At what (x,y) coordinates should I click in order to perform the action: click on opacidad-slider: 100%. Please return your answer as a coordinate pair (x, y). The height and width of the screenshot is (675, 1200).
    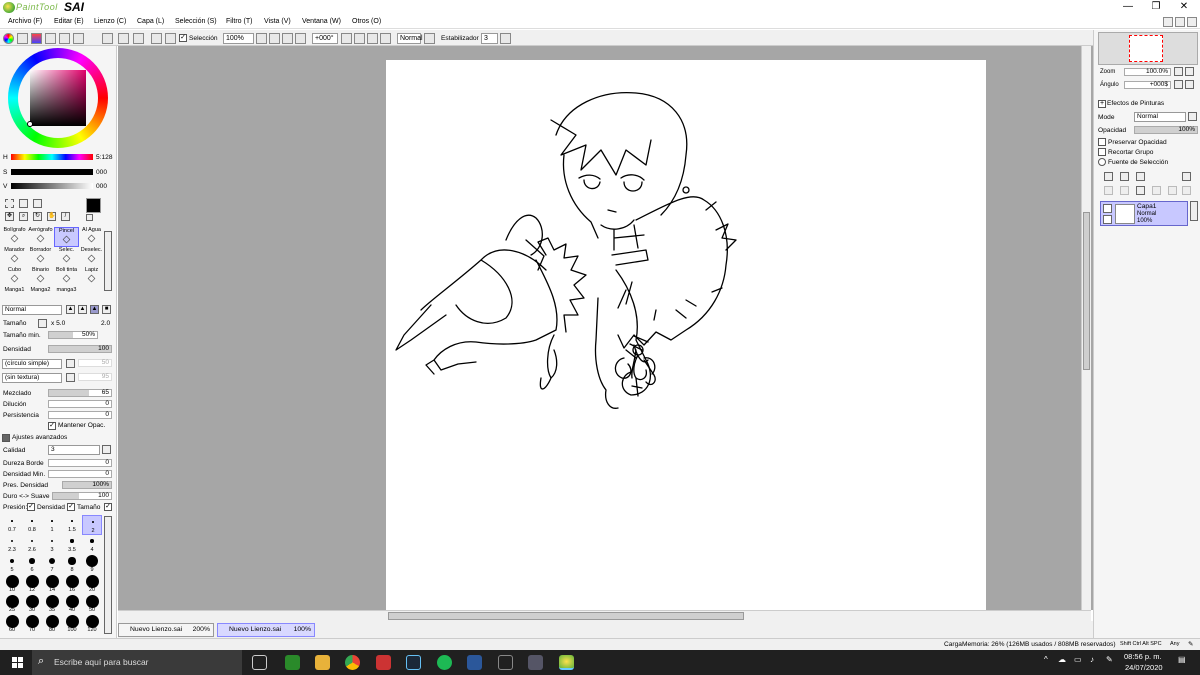
    Looking at the image, I should click on (1166, 130).